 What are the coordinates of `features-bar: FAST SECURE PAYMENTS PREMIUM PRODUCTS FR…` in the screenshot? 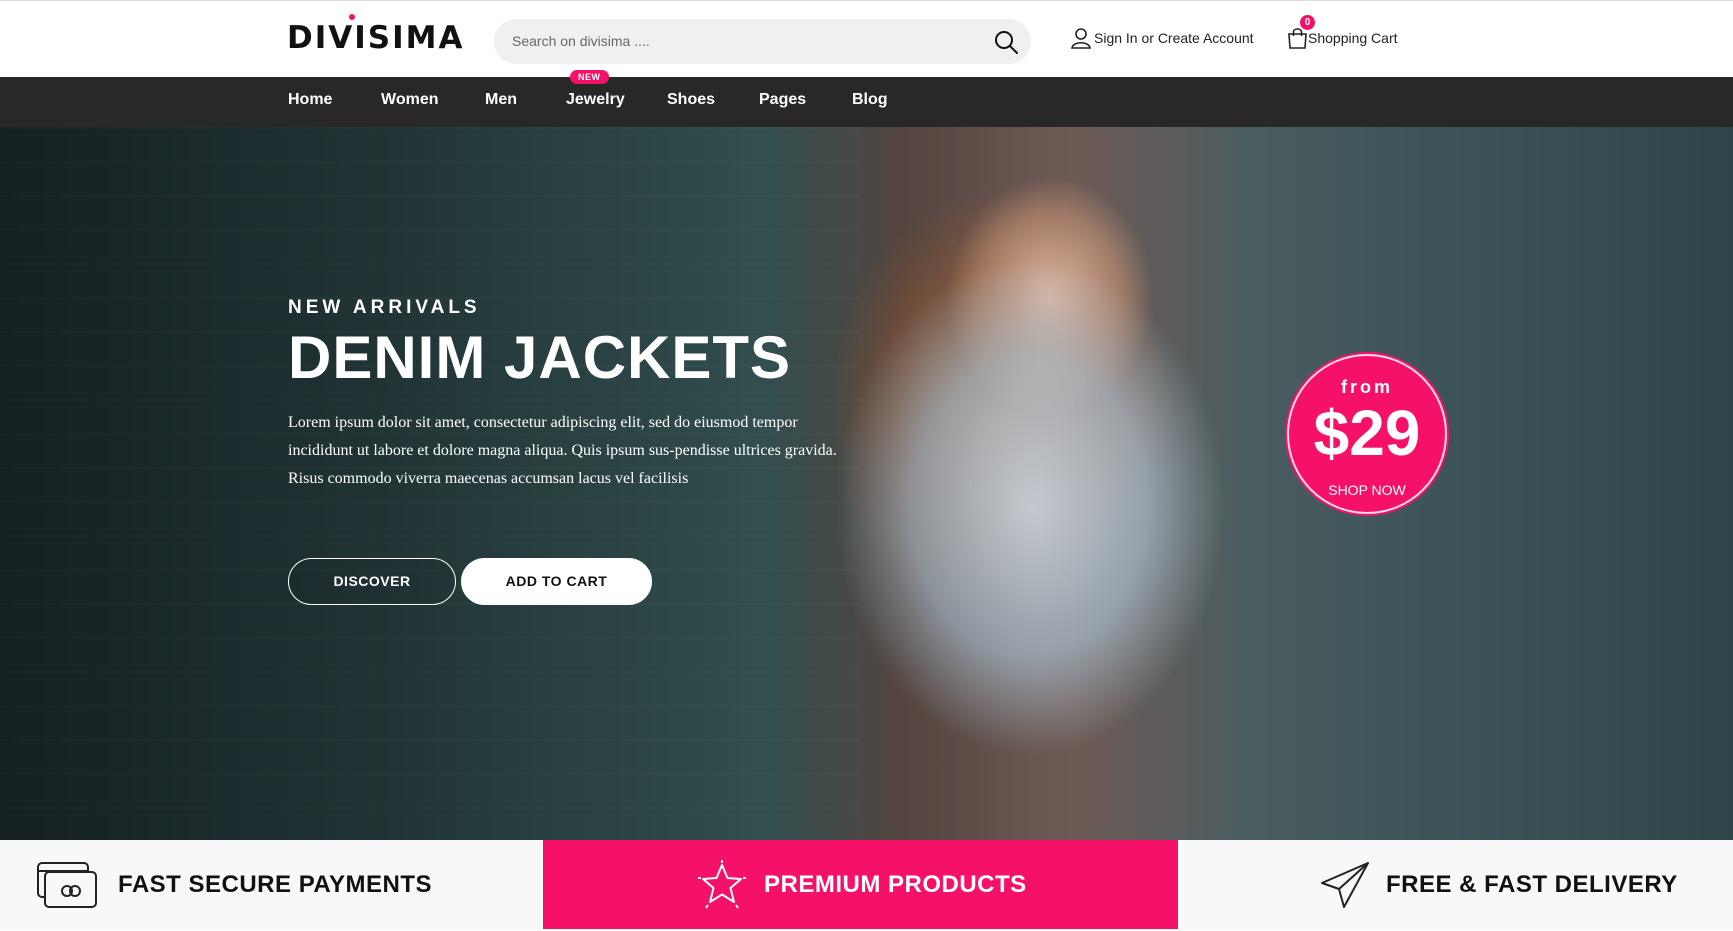 It's located at (866, 885).